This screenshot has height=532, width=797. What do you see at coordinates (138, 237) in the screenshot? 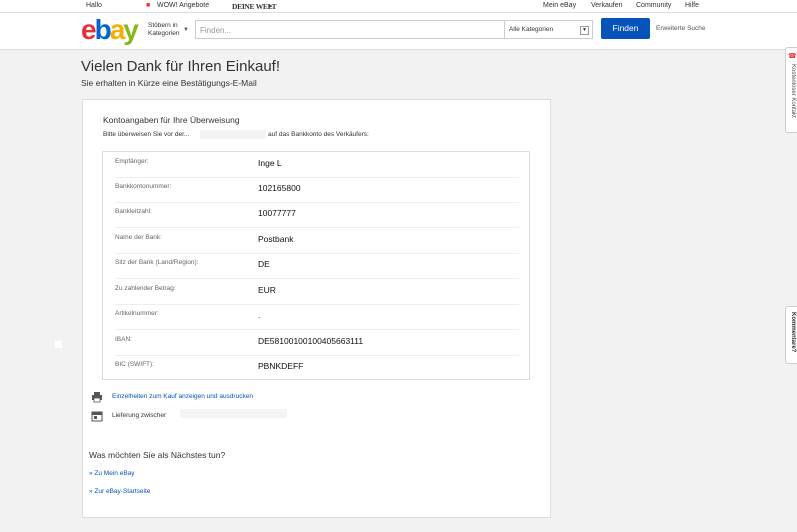
I see `row-label: Name der Bank:` at bounding box center [138, 237].